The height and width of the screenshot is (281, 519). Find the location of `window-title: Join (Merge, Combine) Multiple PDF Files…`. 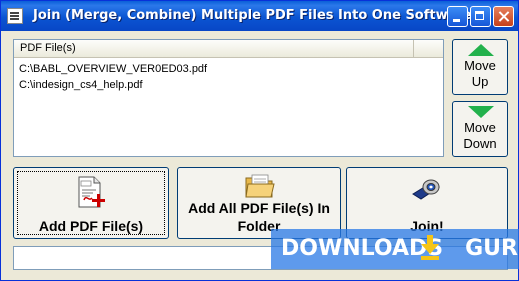

window-title: Join (Merge, Combine) Multiple PDF Files… is located at coordinates (252, 15).